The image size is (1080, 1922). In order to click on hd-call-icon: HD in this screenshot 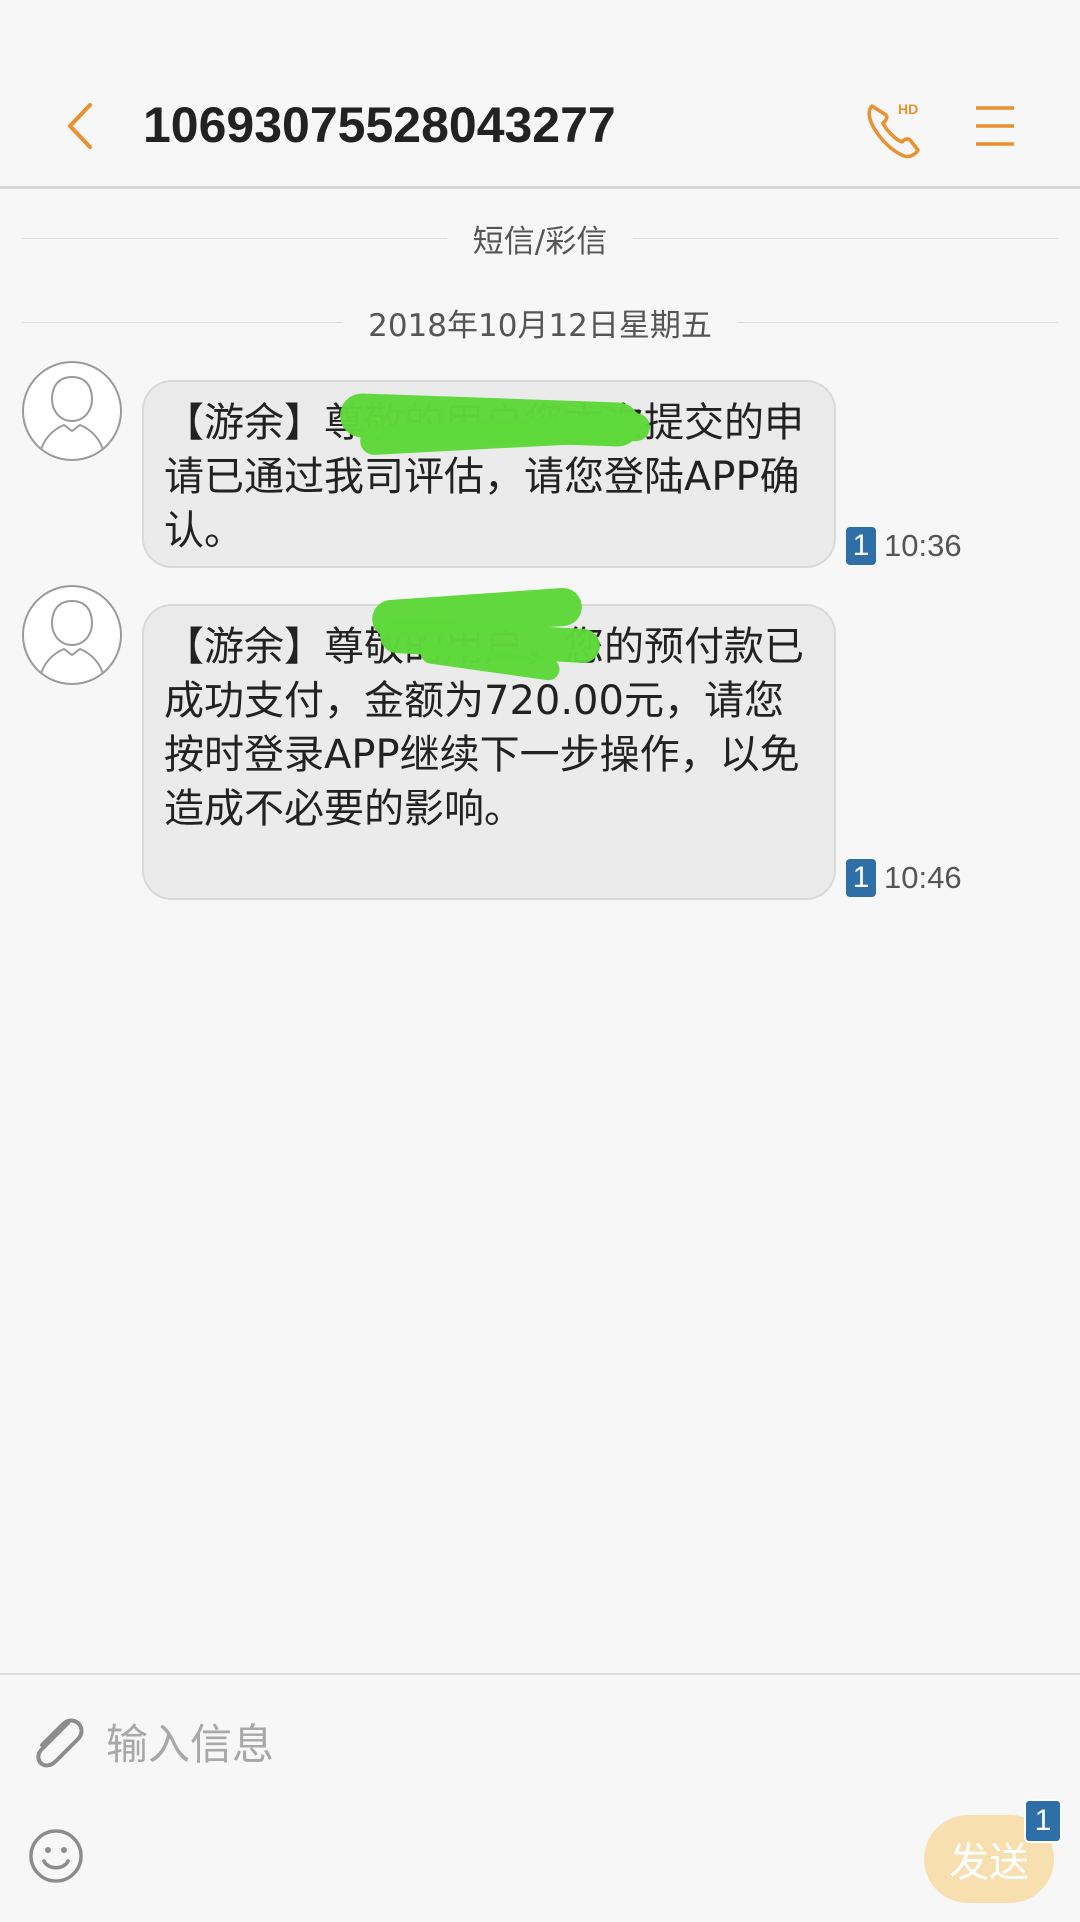, I will do `click(893, 130)`.